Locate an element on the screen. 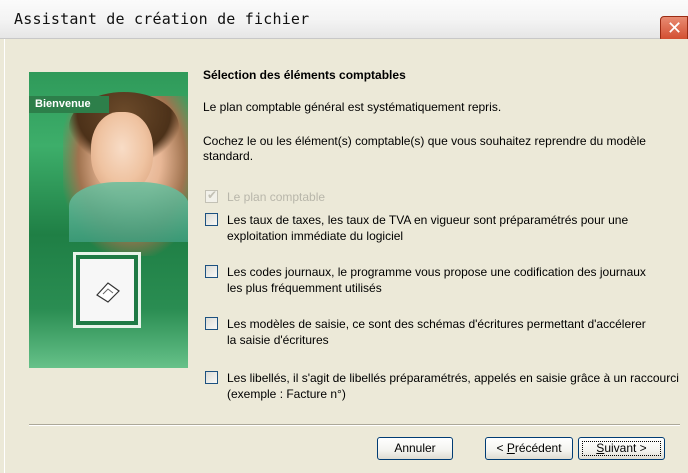 The width and height of the screenshot is (688, 473). banner-photo-face is located at coordinates (122, 152).